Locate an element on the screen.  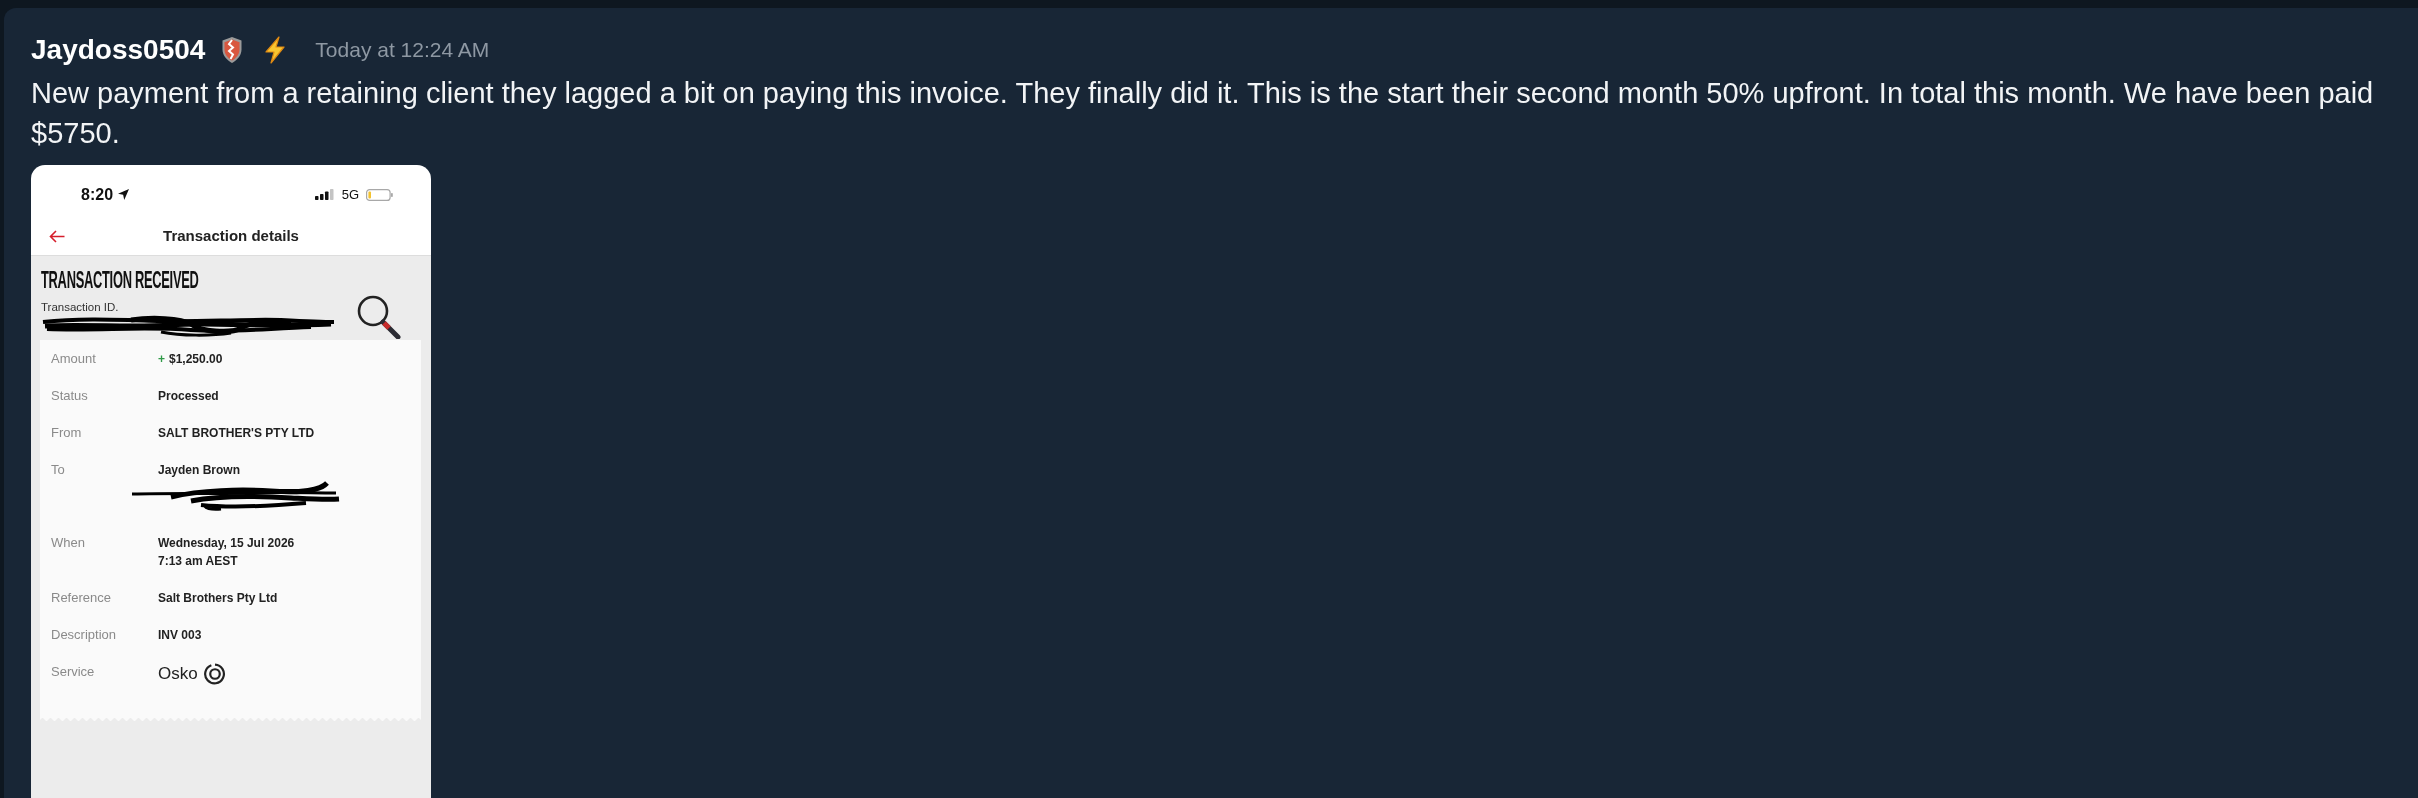
field-label: Amount is located at coordinates (73, 358).